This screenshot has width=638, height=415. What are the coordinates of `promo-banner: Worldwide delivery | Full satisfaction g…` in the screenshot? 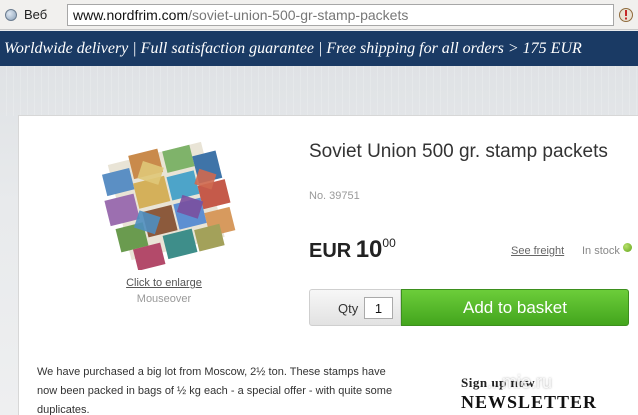 It's located at (319, 48).